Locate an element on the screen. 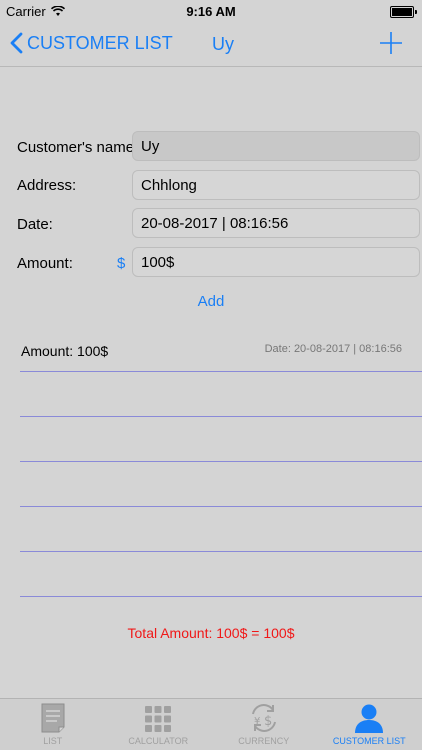 This screenshot has width=422, height=750. address-label: Address: is located at coordinates (47, 185).